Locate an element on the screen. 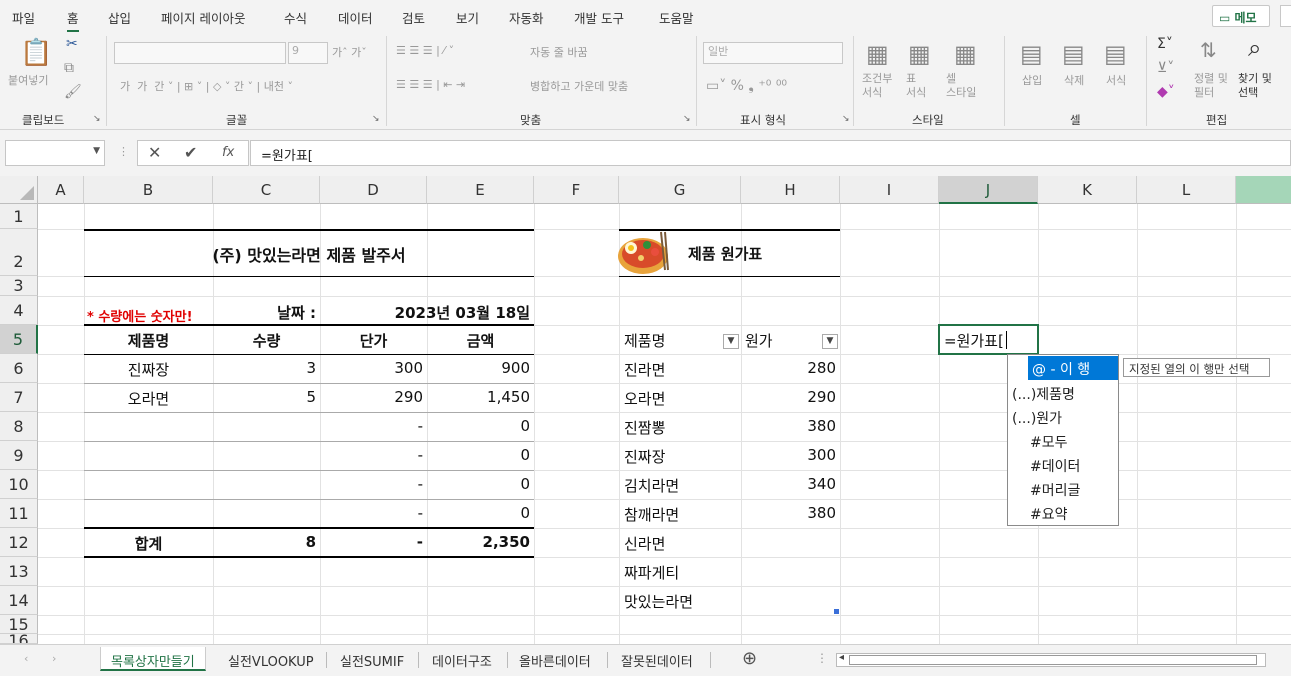  format-button: 서식 is located at coordinates (1116, 80).